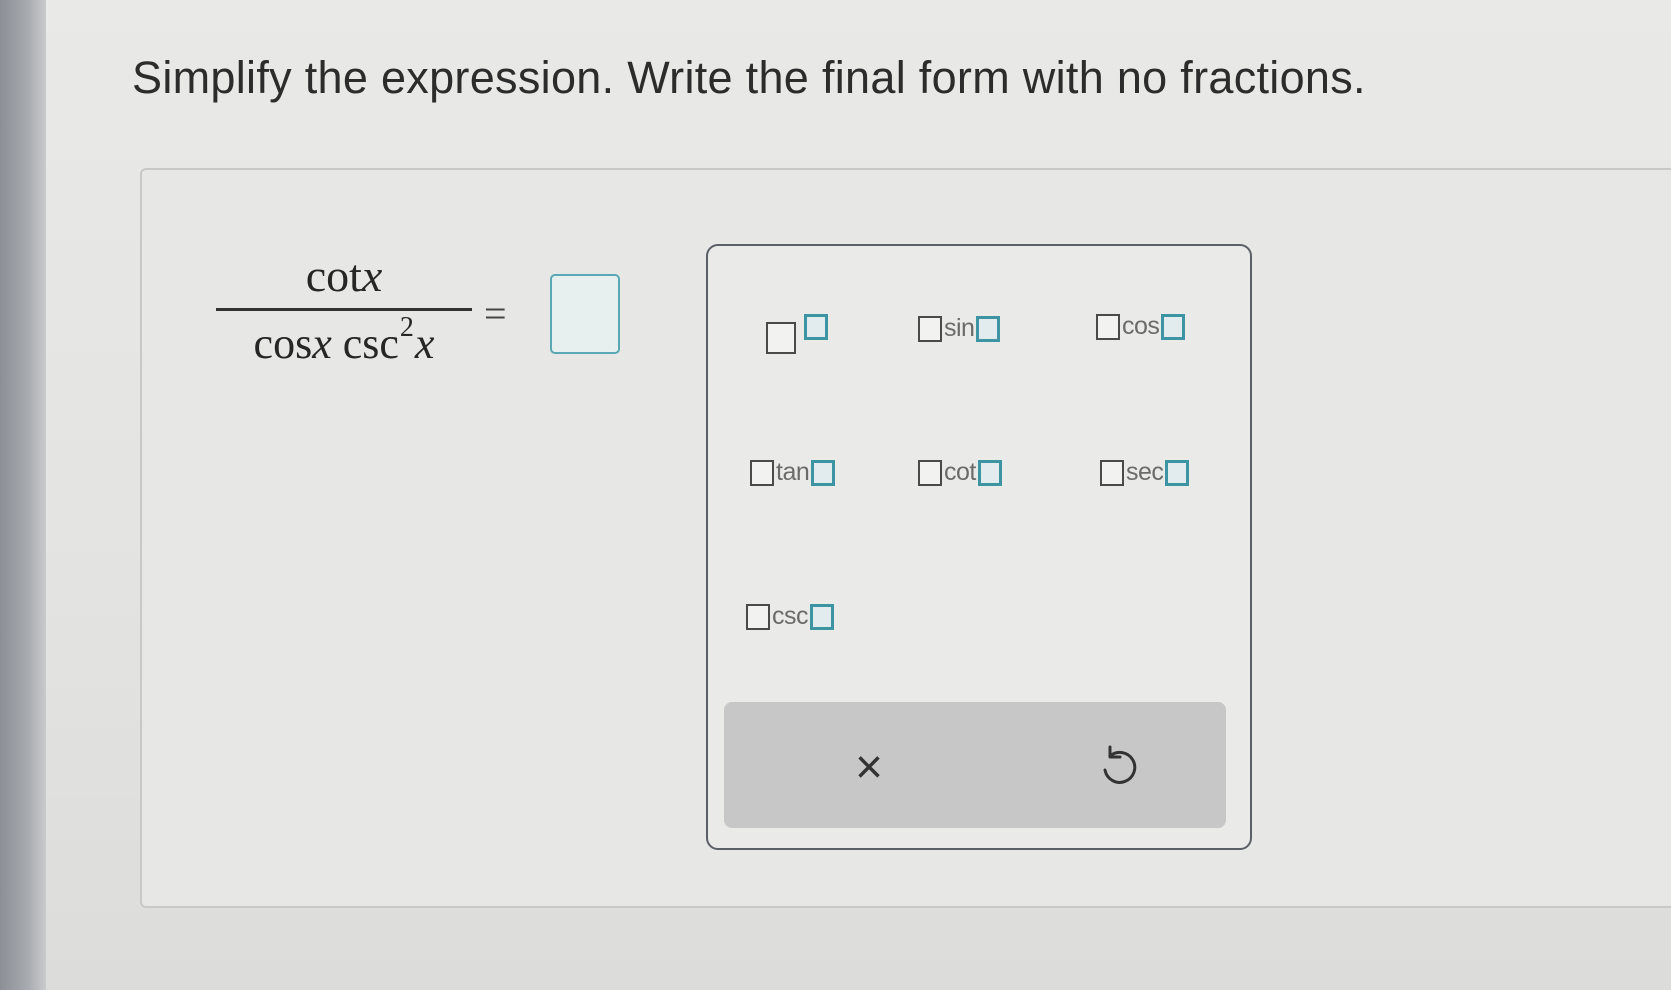 The width and height of the screenshot is (1671, 990). I want to click on undo-button, so click(1119, 767).